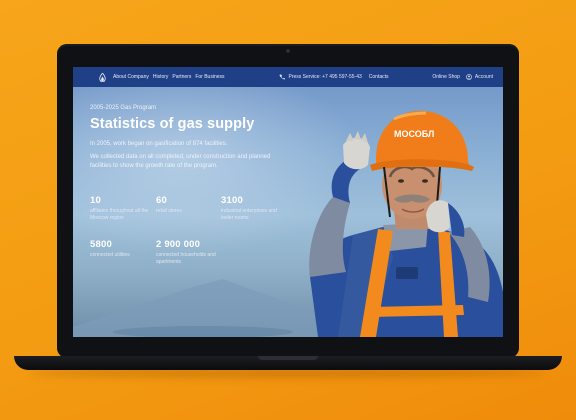 This screenshot has height=420, width=576. I want to click on logo-flame-icon, so click(102, 77).